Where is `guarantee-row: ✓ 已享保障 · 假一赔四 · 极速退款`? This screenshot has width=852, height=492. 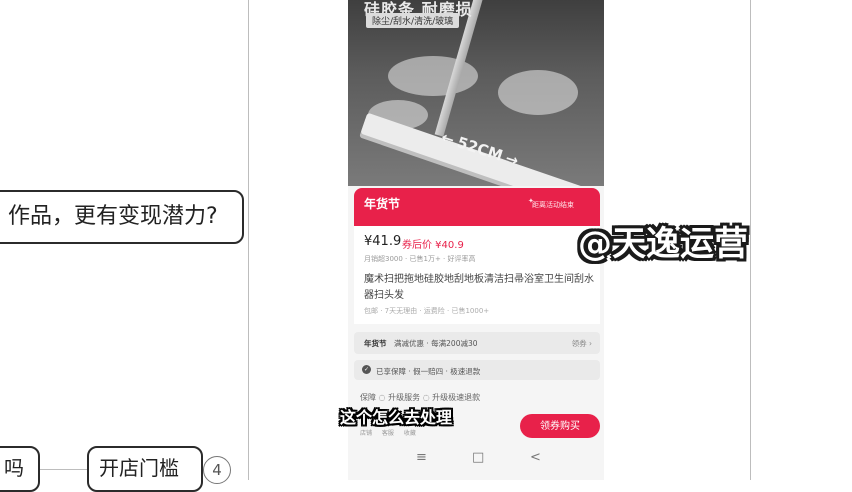
guarantee-row: ✓ 已享保障 · 假一赔四 · 极速退款 is located at coordinates (477, 370).